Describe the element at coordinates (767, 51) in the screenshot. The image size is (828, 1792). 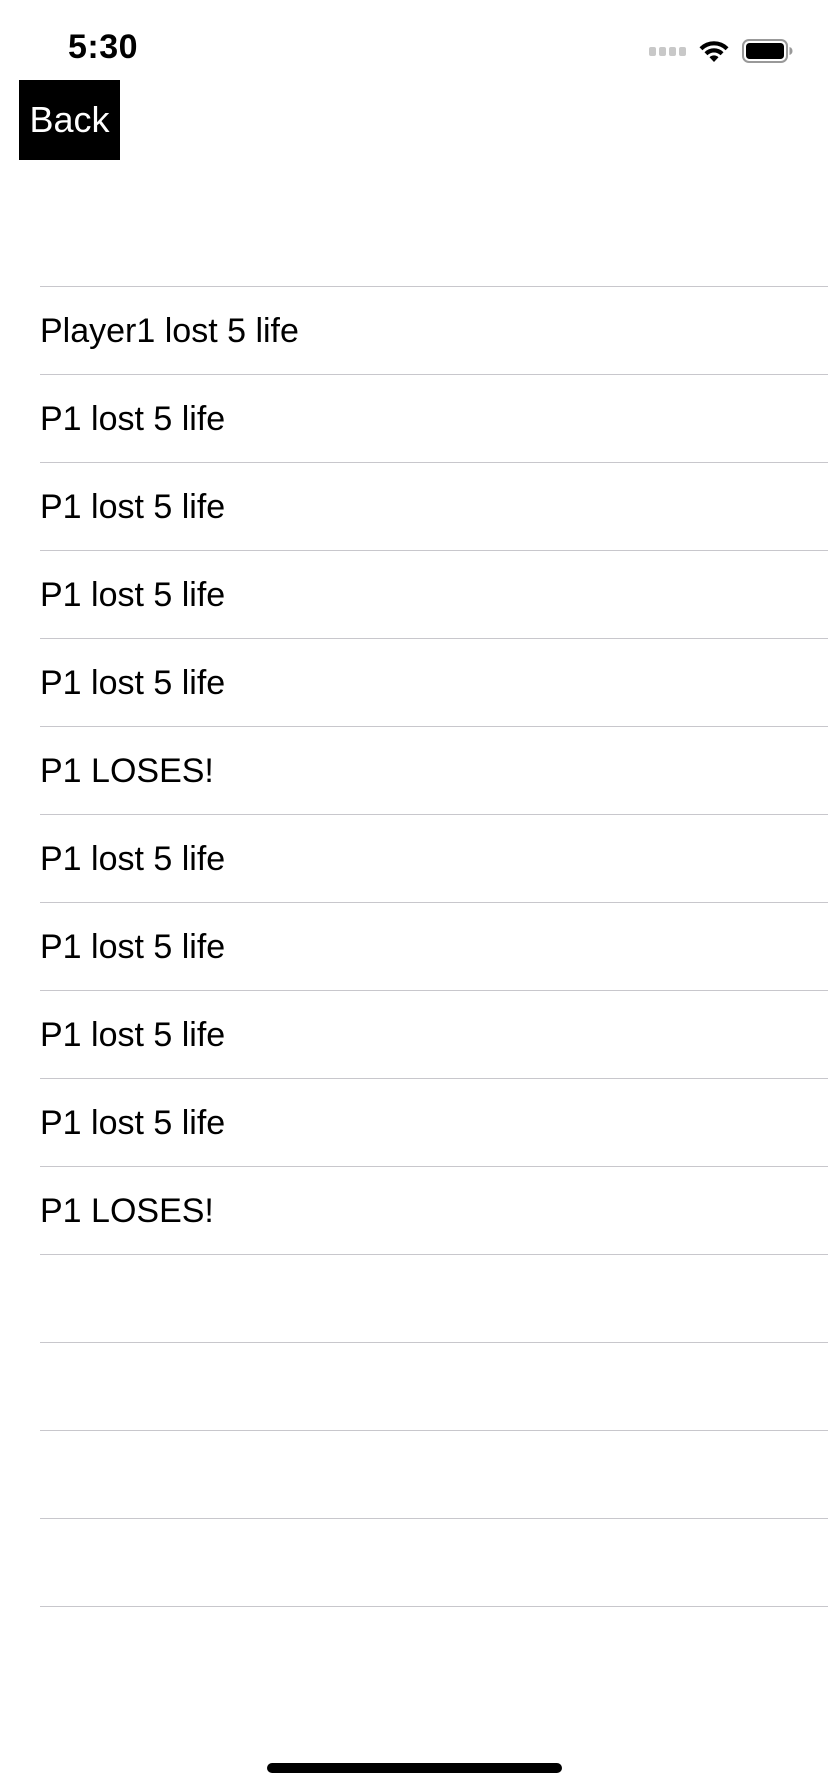
I see `battery-icon` at that location.